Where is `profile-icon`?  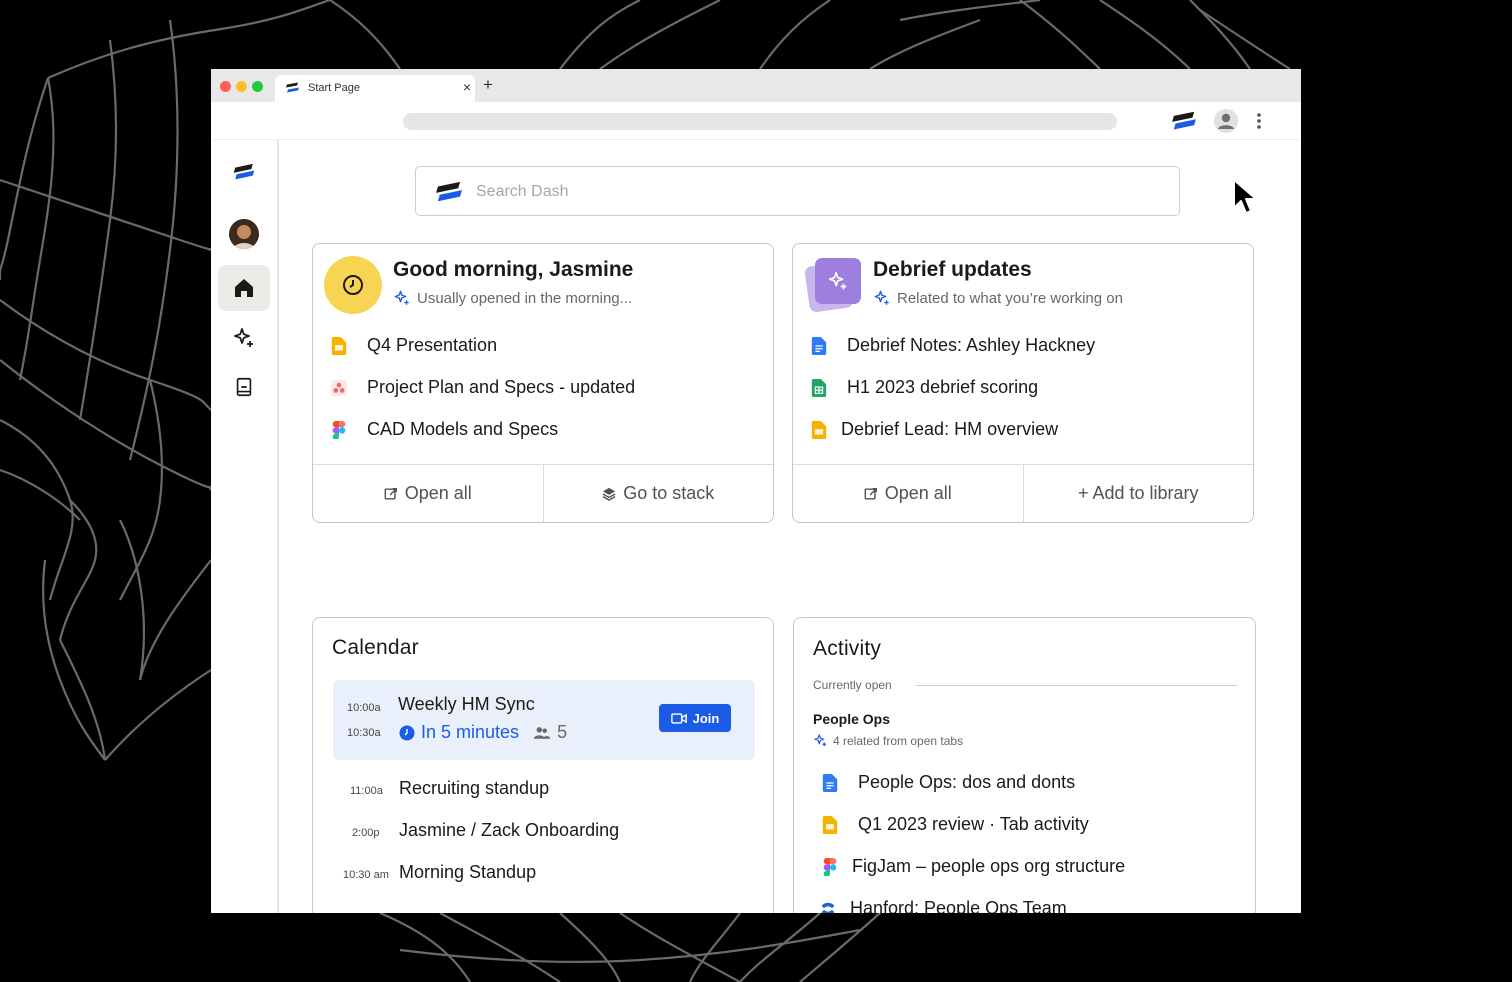 profile-icon is located at coordinates (1226, 121).